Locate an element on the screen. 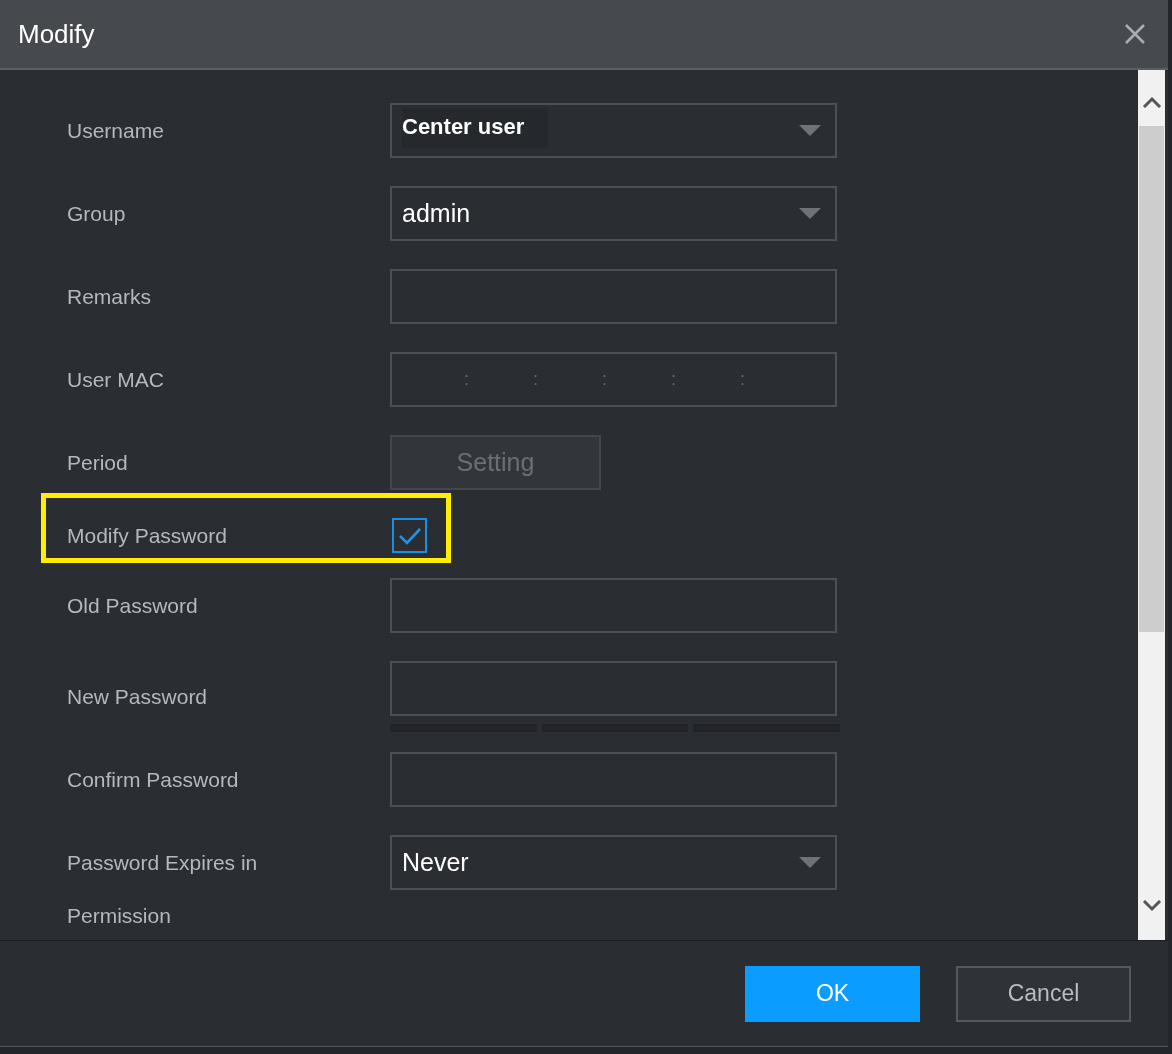  field-label: Permission is located at coordinates (119, 916).